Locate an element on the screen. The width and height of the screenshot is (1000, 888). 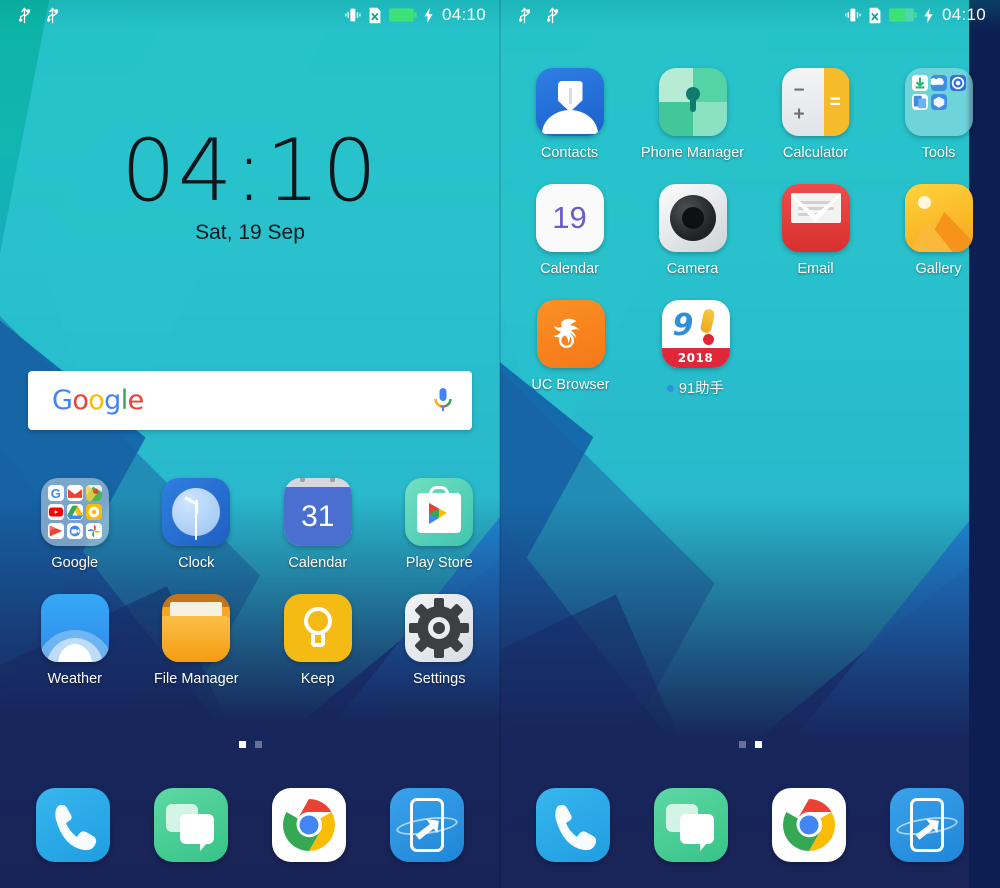
camera-icon is located at coordinates (692, 218).